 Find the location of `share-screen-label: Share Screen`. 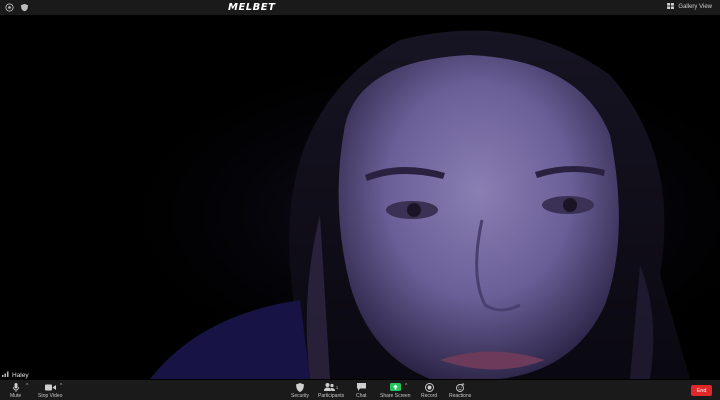

share-screen-label: Share Screen is located at coordinates (395, 396).